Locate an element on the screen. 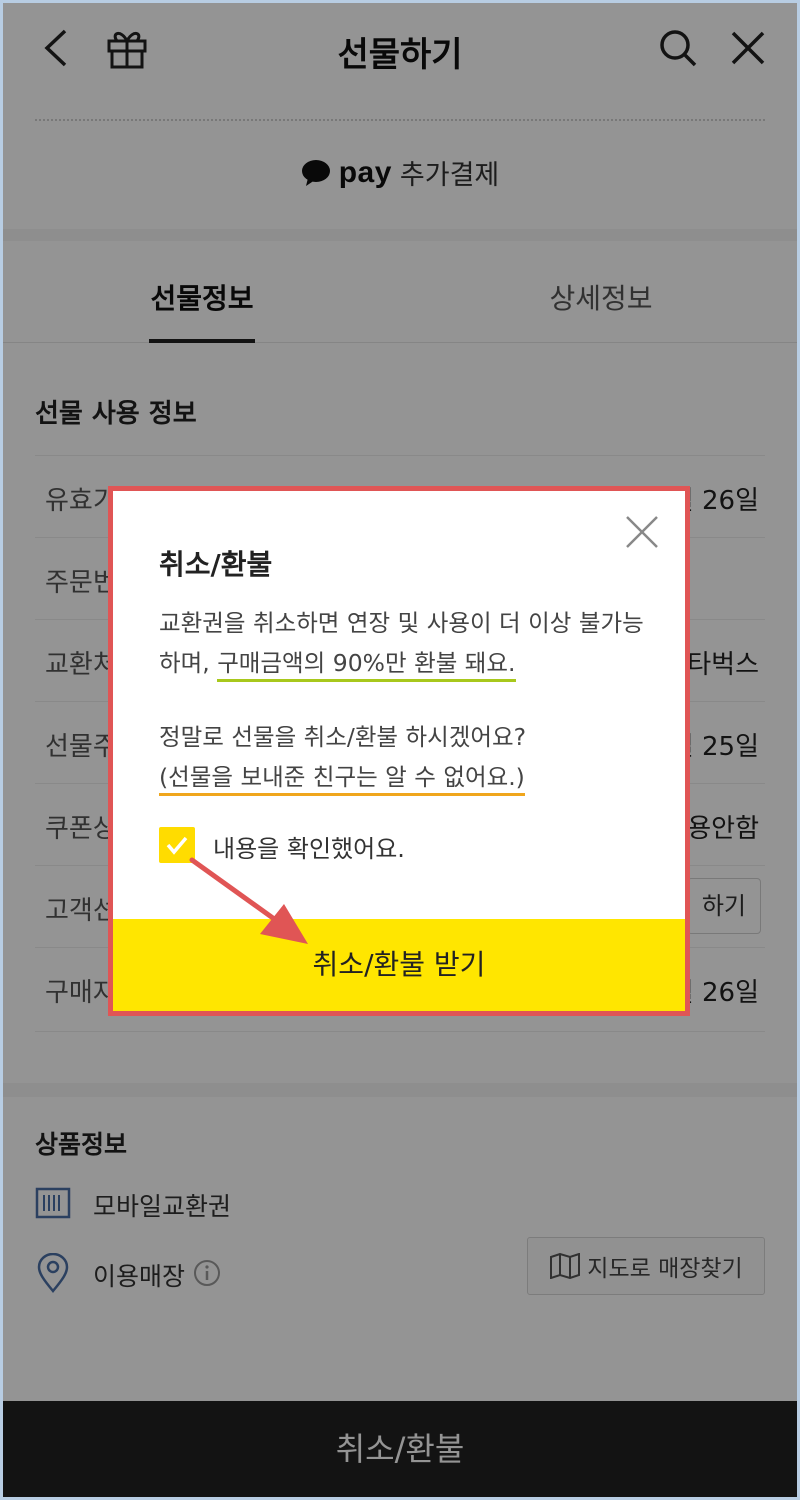 The width and height of the screenshot is (800, 1500). dialog-text-line: 하며, 구매금액의 90%만 환불 돼요. is located at coordinates (337, 663).